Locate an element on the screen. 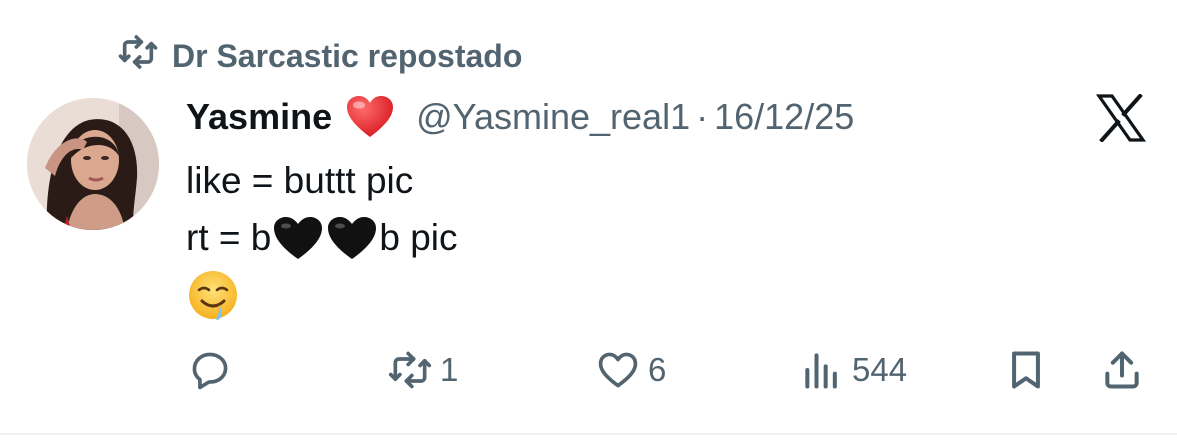  divider is located at coordinates (588, 434).